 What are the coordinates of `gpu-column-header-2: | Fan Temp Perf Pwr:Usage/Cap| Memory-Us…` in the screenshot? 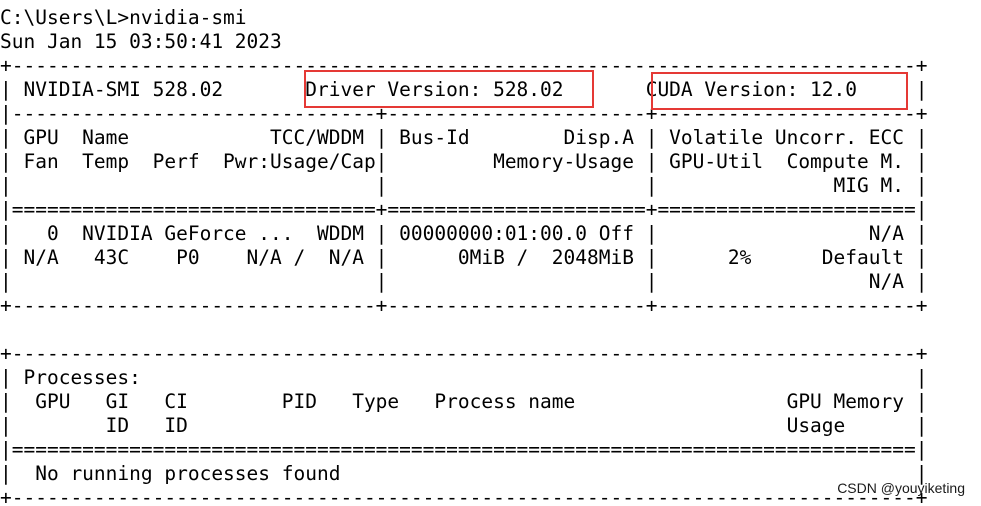 It's located at (464, 161).